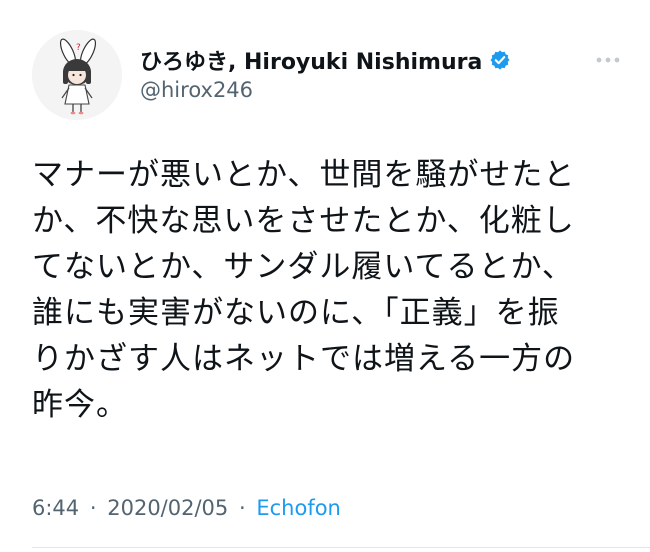 This screenshot has height=552, width=650. I want to click on avatar-bunny-girl-icon: ?, so click(77, 75).